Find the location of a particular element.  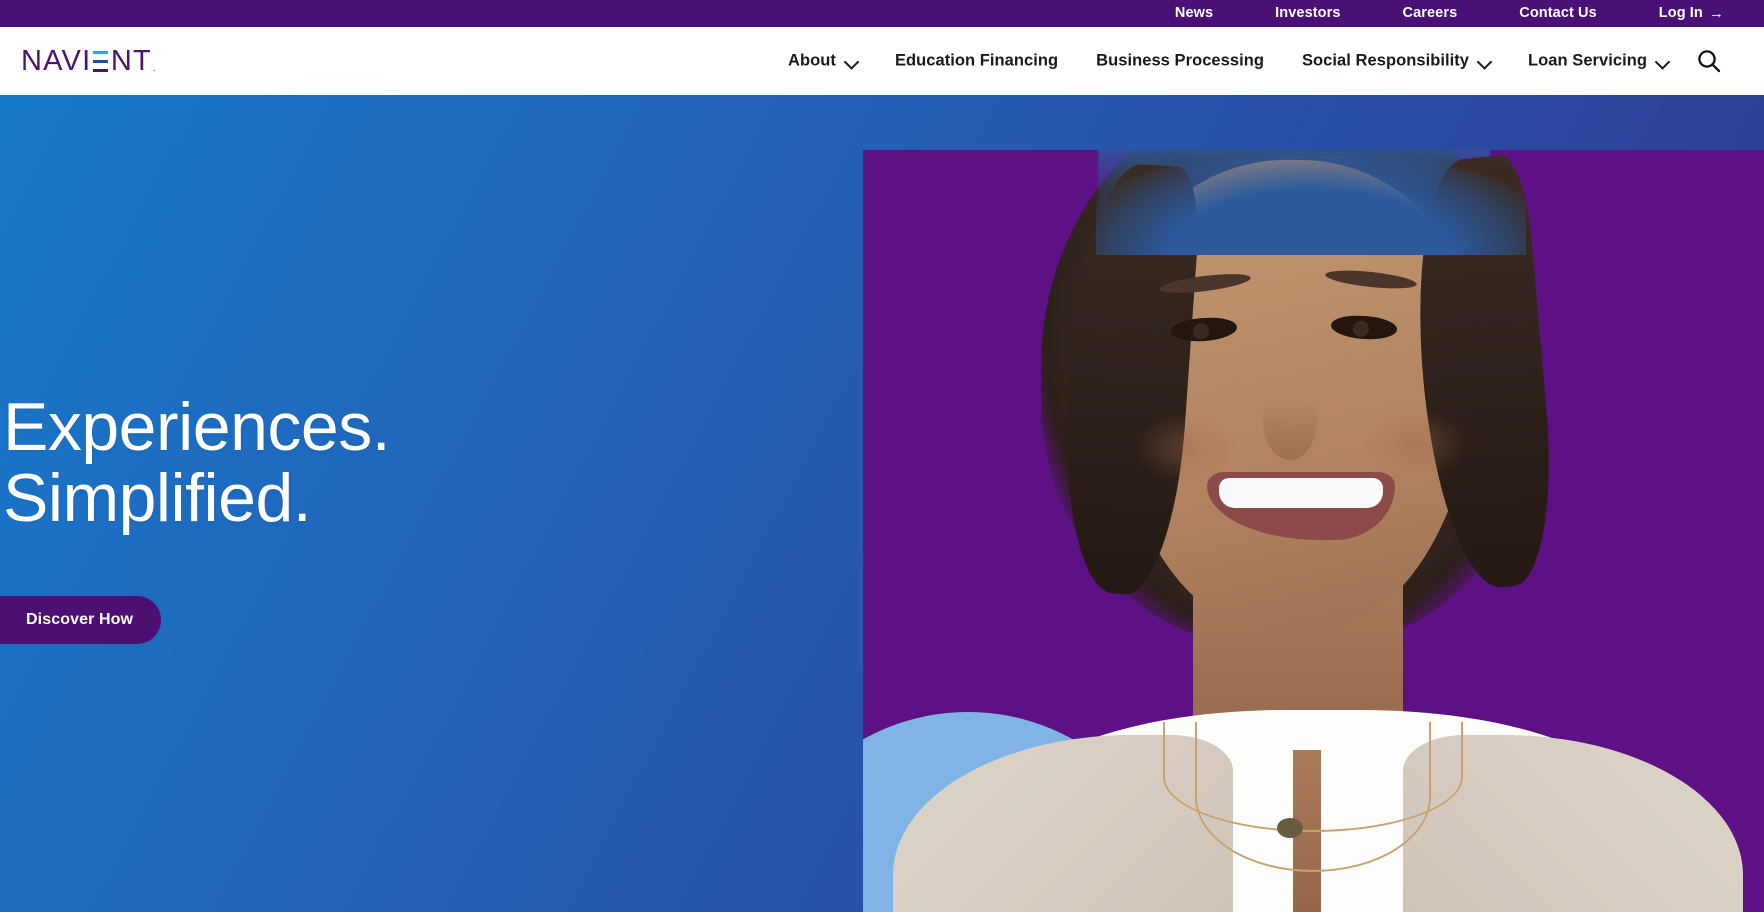

nav-item-education-financing-label: Education Financing is located at coordinates (976, 60).